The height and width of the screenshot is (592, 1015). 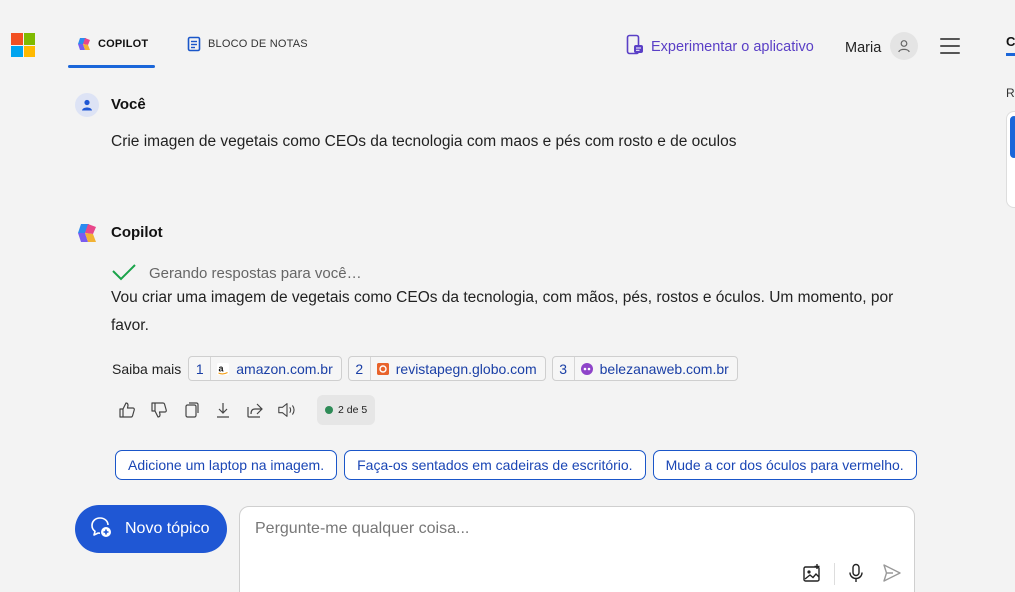 I want to click on thumbs-down-icon, so click(x=159, y=410).